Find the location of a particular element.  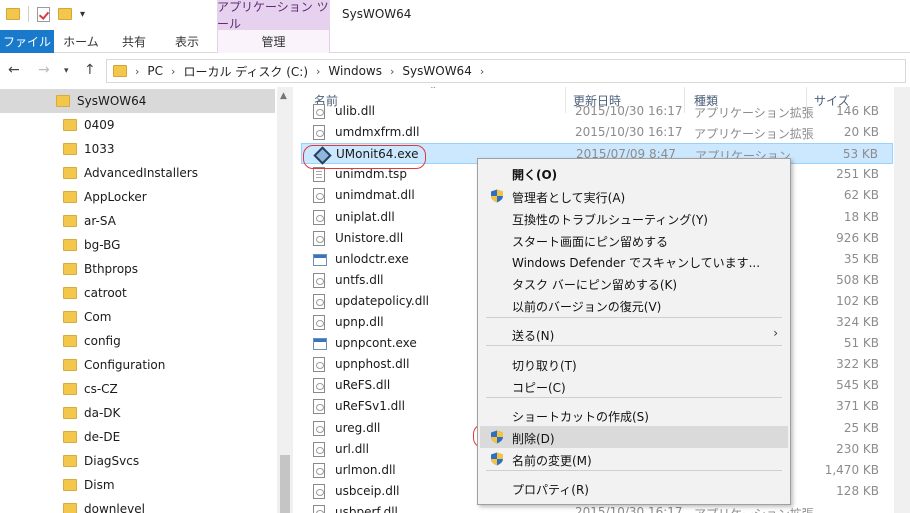

context-menu-item: コピー(C) is located at coordinates (634, 386).